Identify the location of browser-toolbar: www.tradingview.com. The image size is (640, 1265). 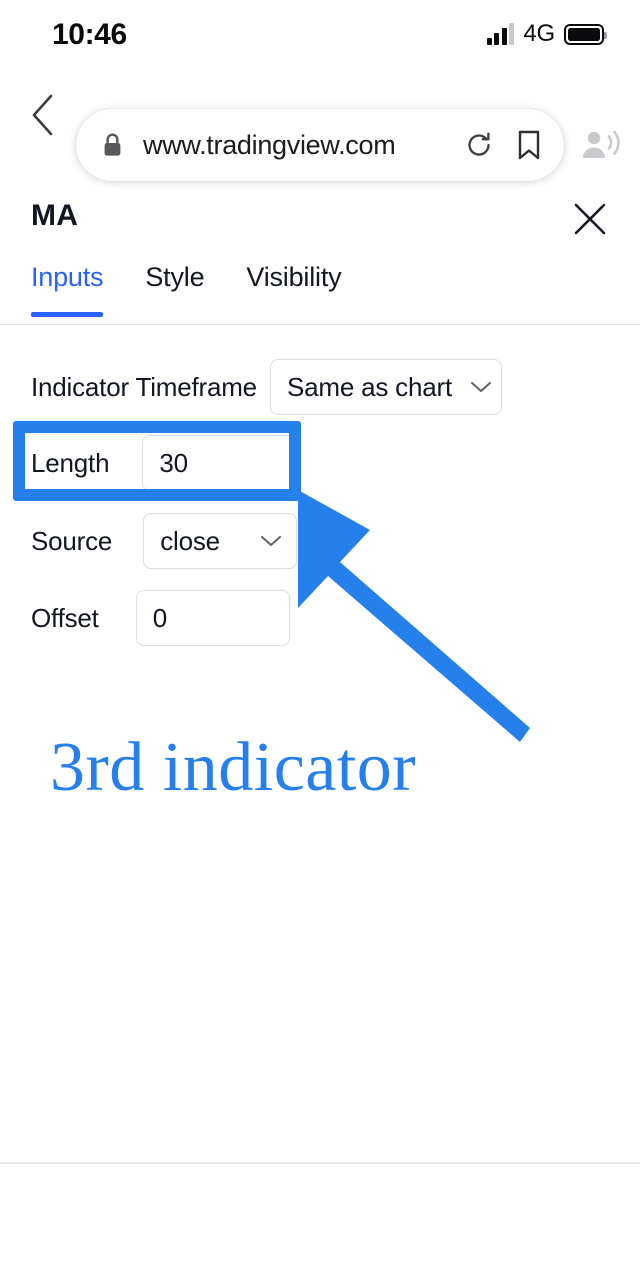
(320, 123).